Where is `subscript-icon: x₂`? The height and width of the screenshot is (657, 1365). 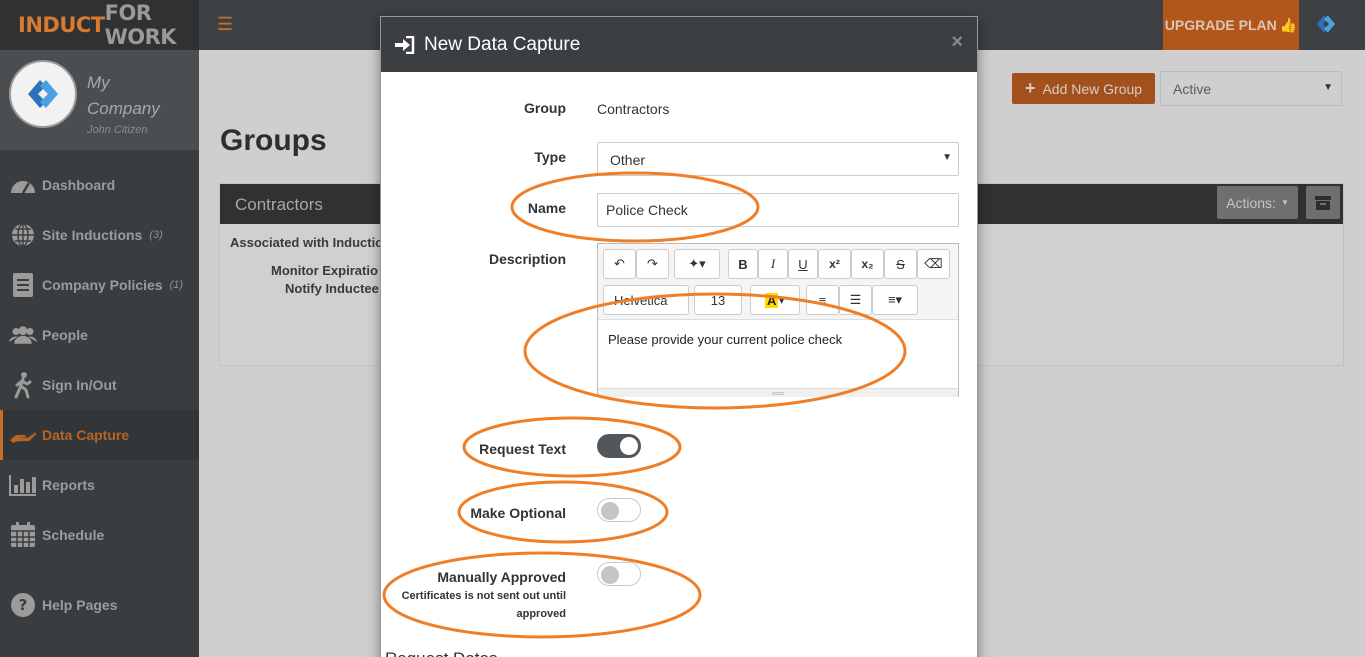 subscript-icon: x₂ is located at coordinates (867, 264).